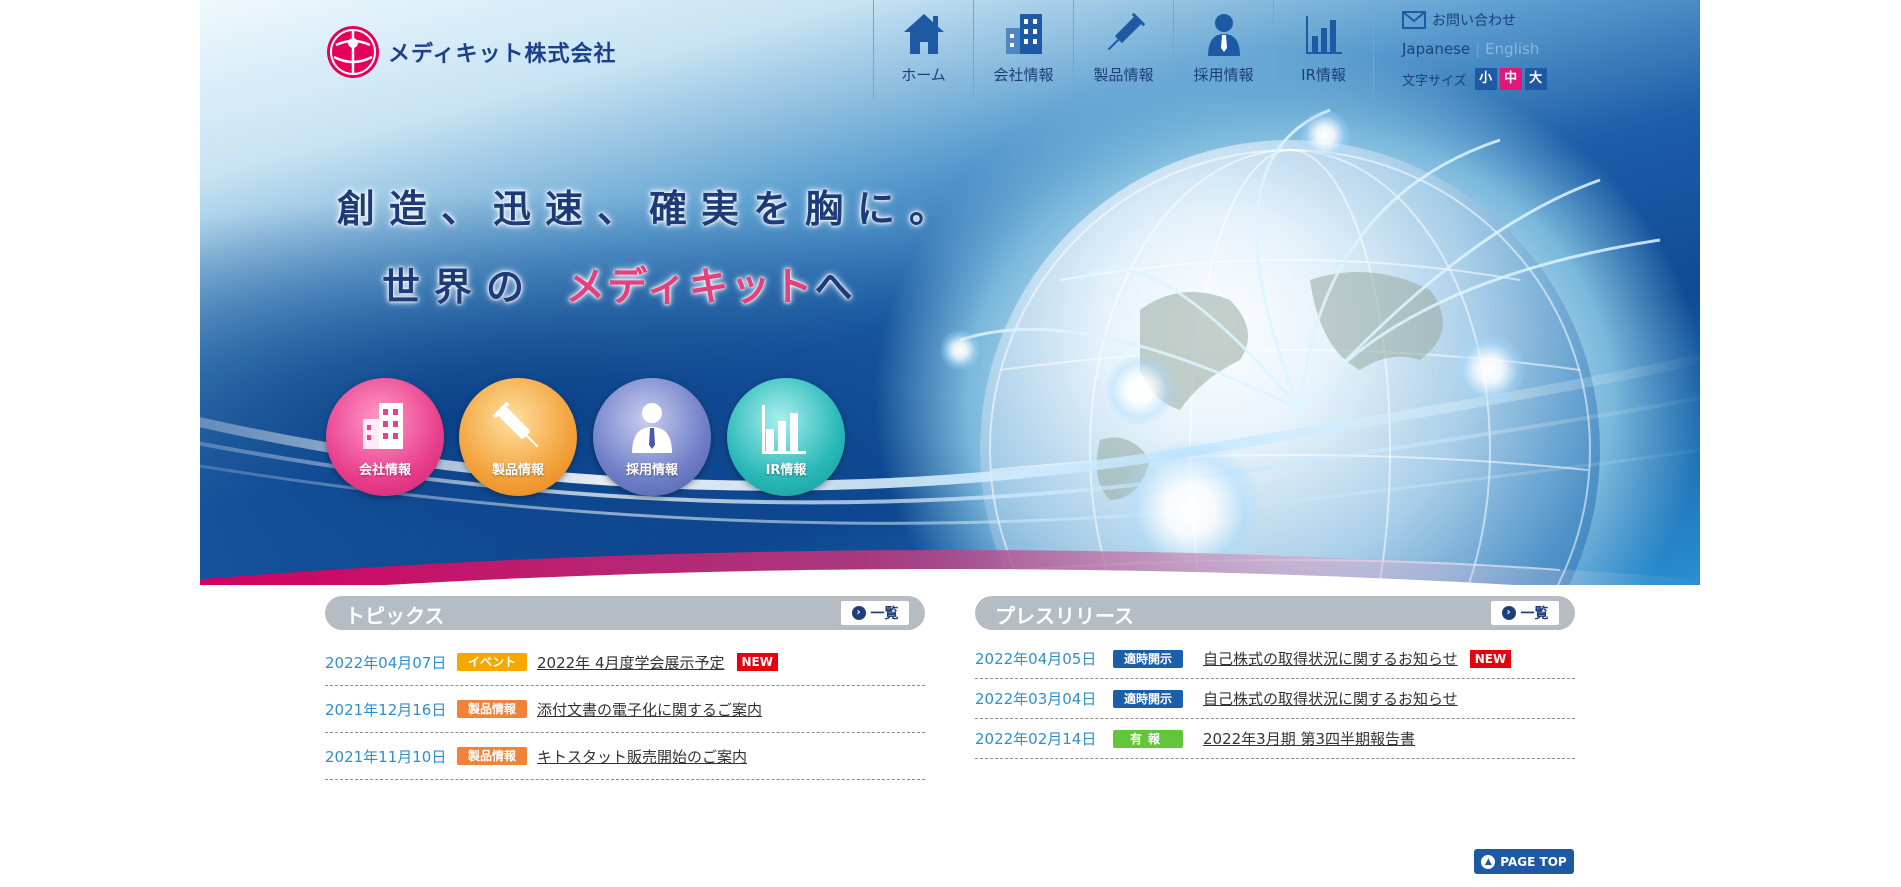 This screenshot has height=887, width=1901. I want to click on font-size-label: 文字サイズ, so click(1434, 81).